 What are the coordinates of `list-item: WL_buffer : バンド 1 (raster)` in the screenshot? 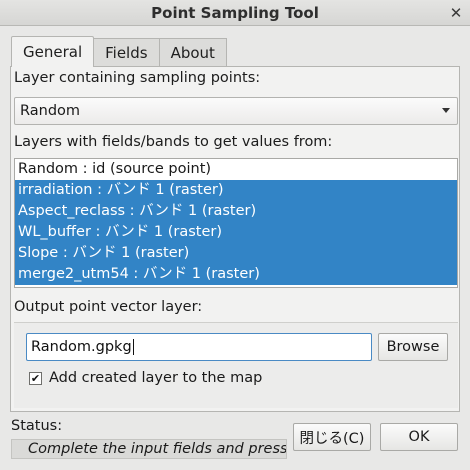 It's located at (236, 232).